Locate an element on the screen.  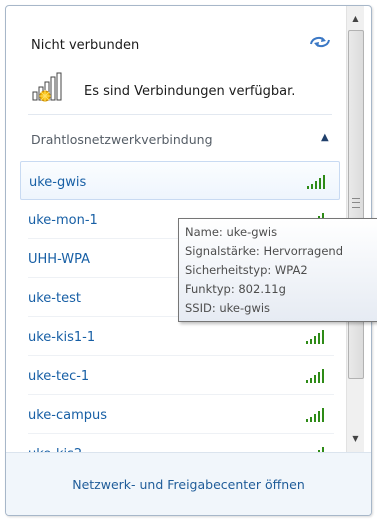
network-row: uke-campus is located at coordinates (180, 414).